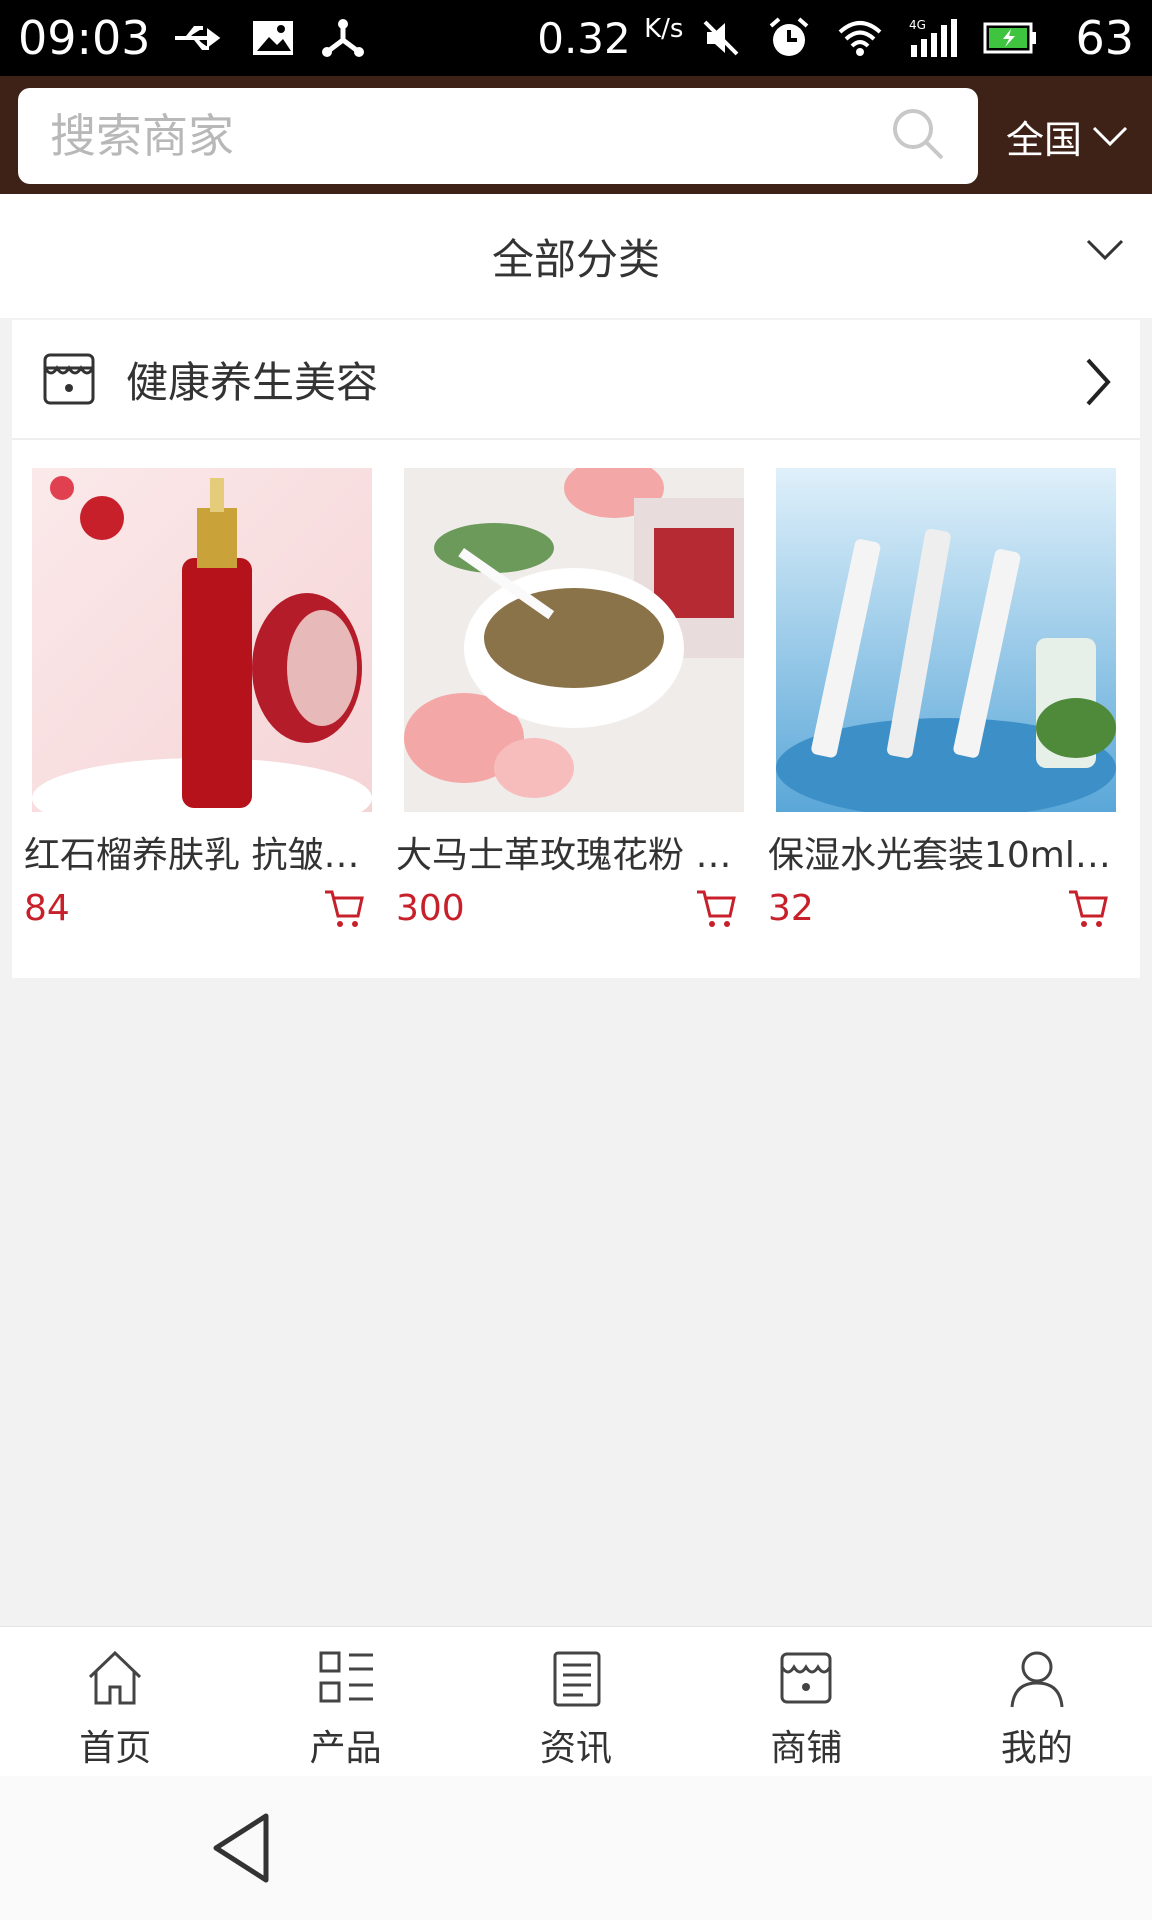 This screenshot has height=1920, width=1152. What do you see at coordinates (1044, 139) in the screenshot?
I see `region-label: 全国` at bounding box center [1044, 139].